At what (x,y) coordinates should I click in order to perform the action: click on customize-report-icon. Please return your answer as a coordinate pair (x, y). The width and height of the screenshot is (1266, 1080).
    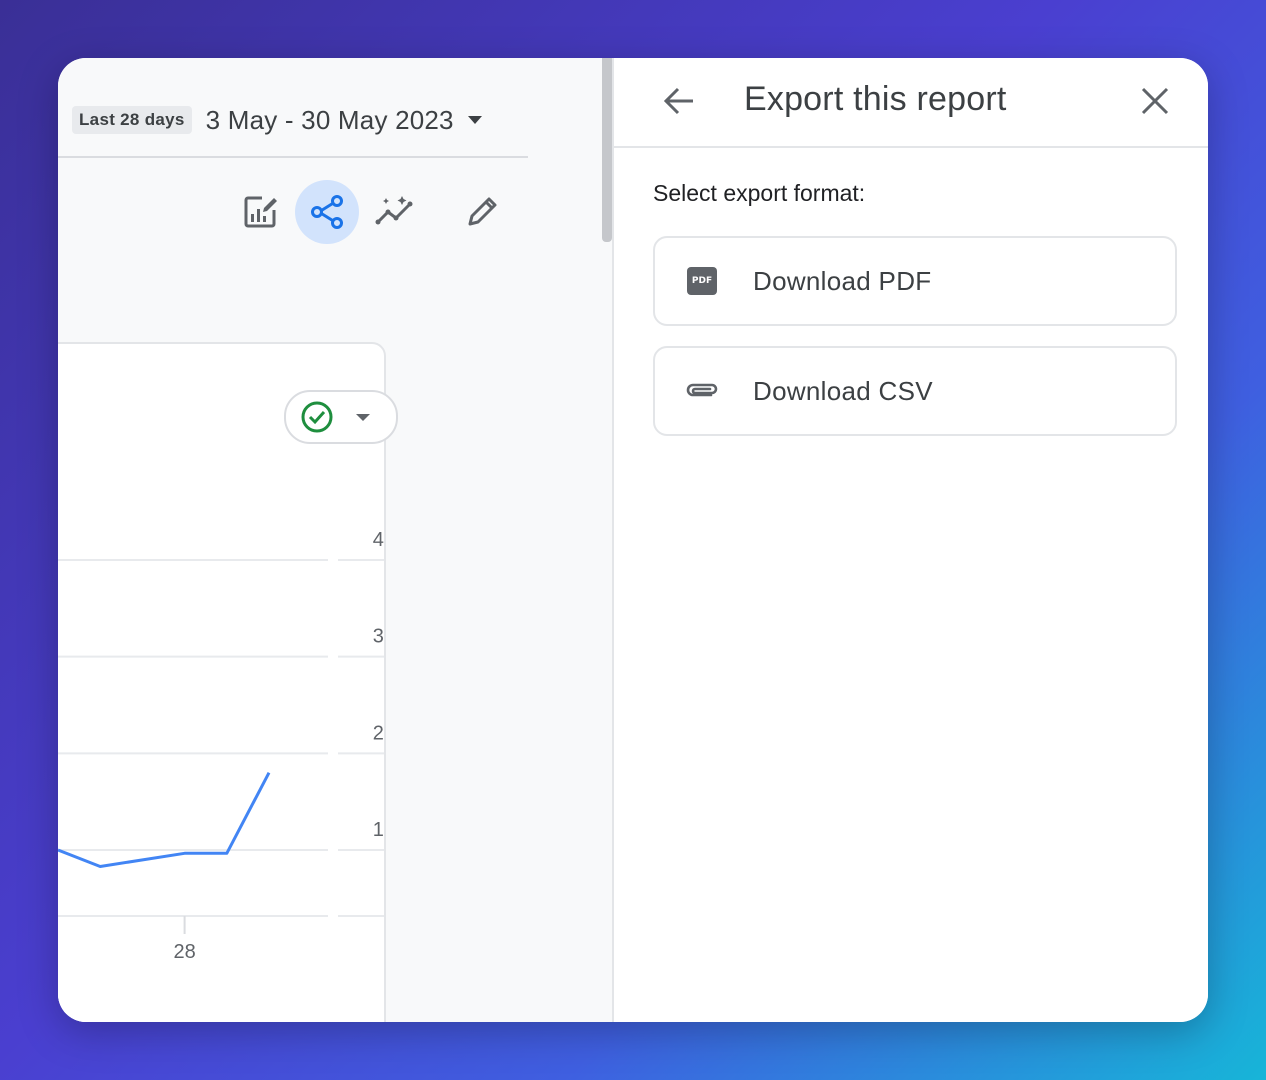
    Looking at the image, I should click on (260, 212).